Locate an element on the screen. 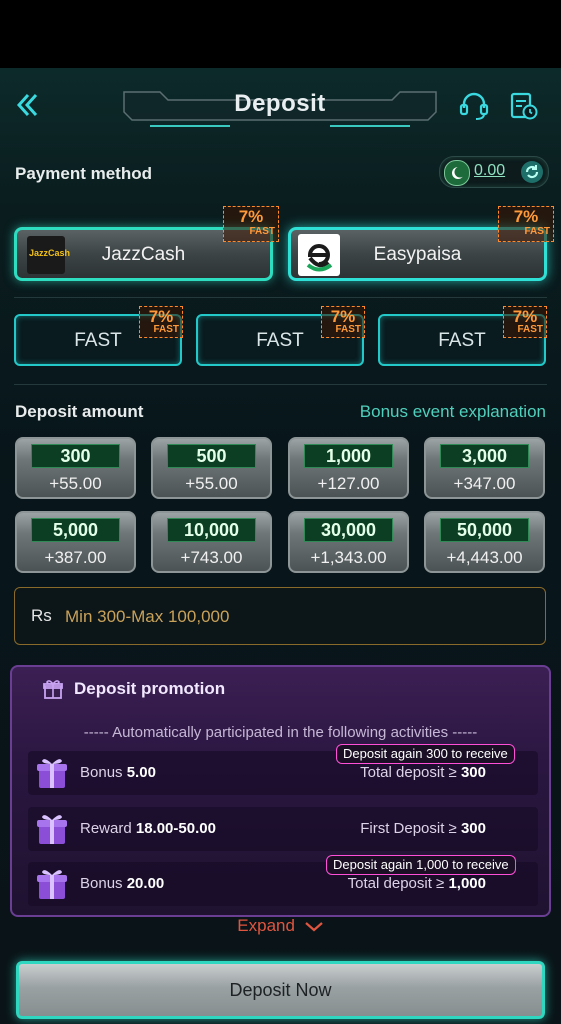 The width and height of the screenshot is (561, 1024). amount-field: Rs is located at coordinates (280, 616).